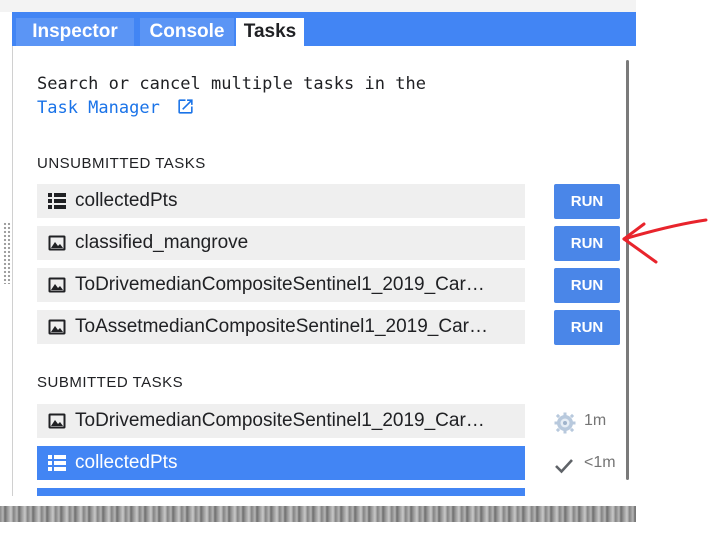 This screenshot has height=538, width=722. What do you see at coordinates (187, 32) in the screenshot?
I see `tab-console: Console` at bounding box center [187, 32].